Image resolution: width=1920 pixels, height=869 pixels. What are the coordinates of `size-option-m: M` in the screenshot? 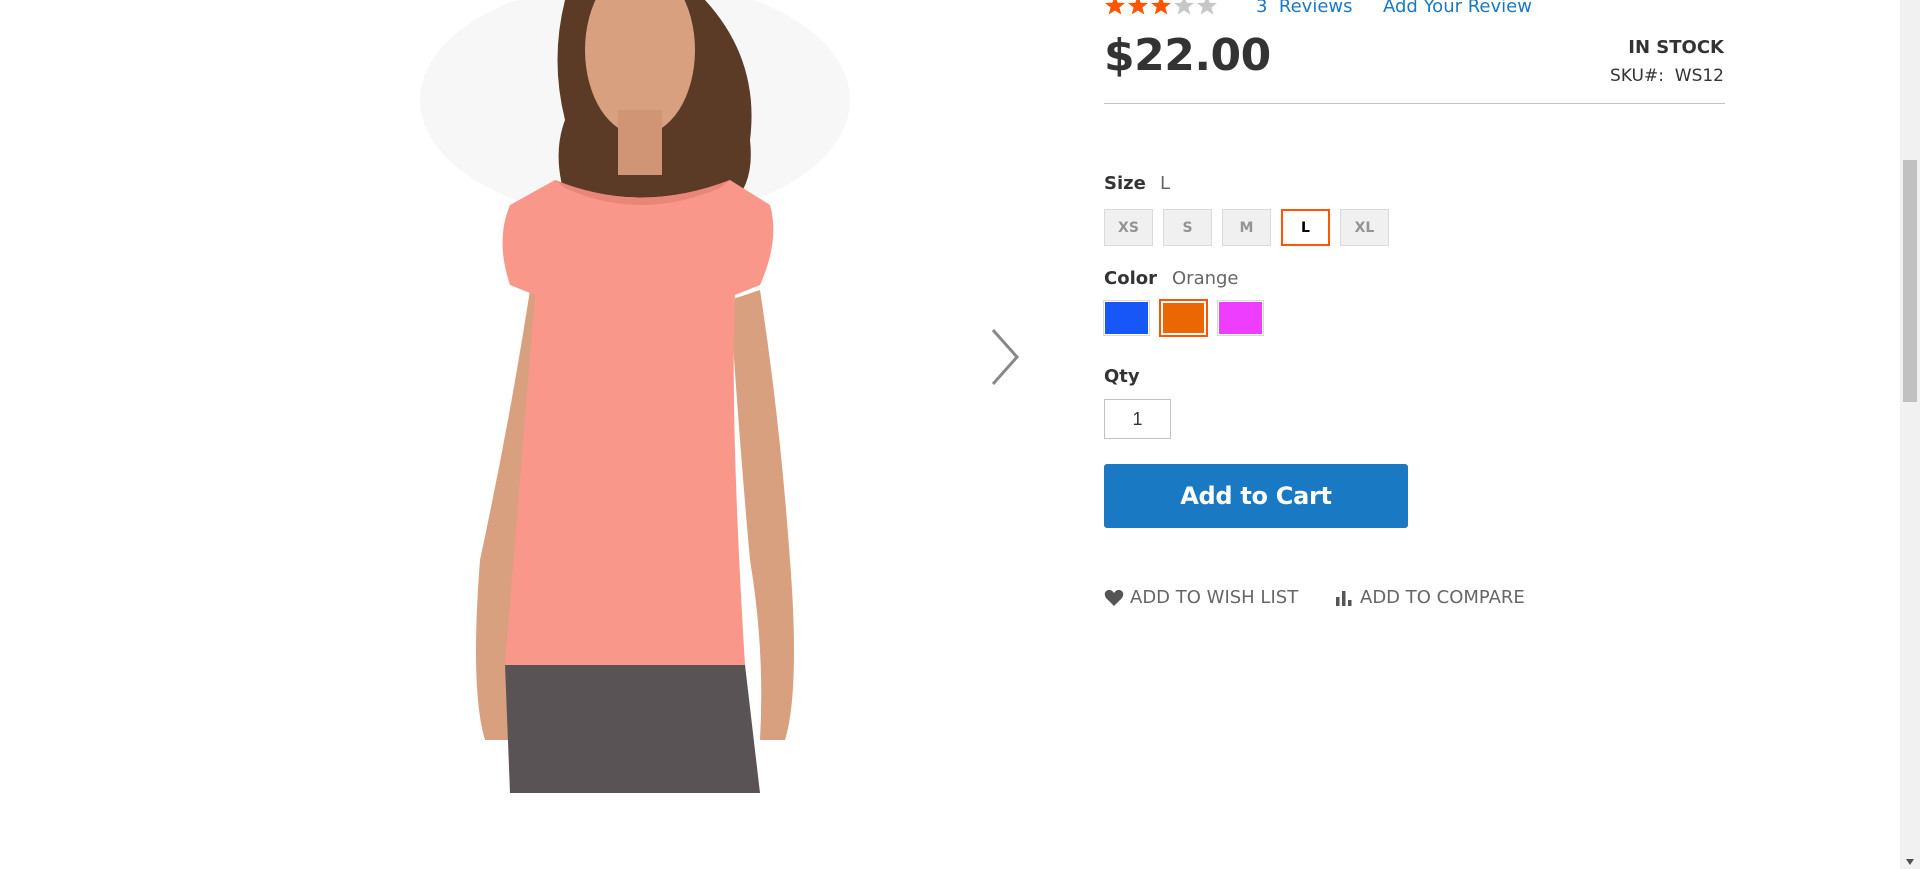 It's located at (1246, 227).